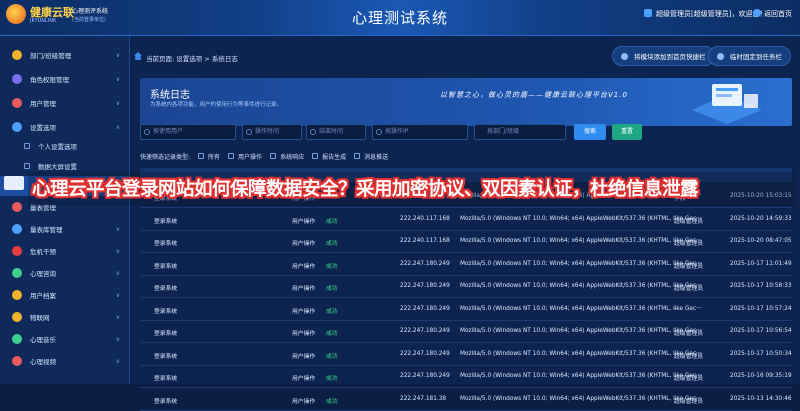 This screenshot has width=800, height=411. What do you see at coordinates (727, 104) in the screenshot?
I see `banner-illustration-icon` at bounding box center [727, 104].